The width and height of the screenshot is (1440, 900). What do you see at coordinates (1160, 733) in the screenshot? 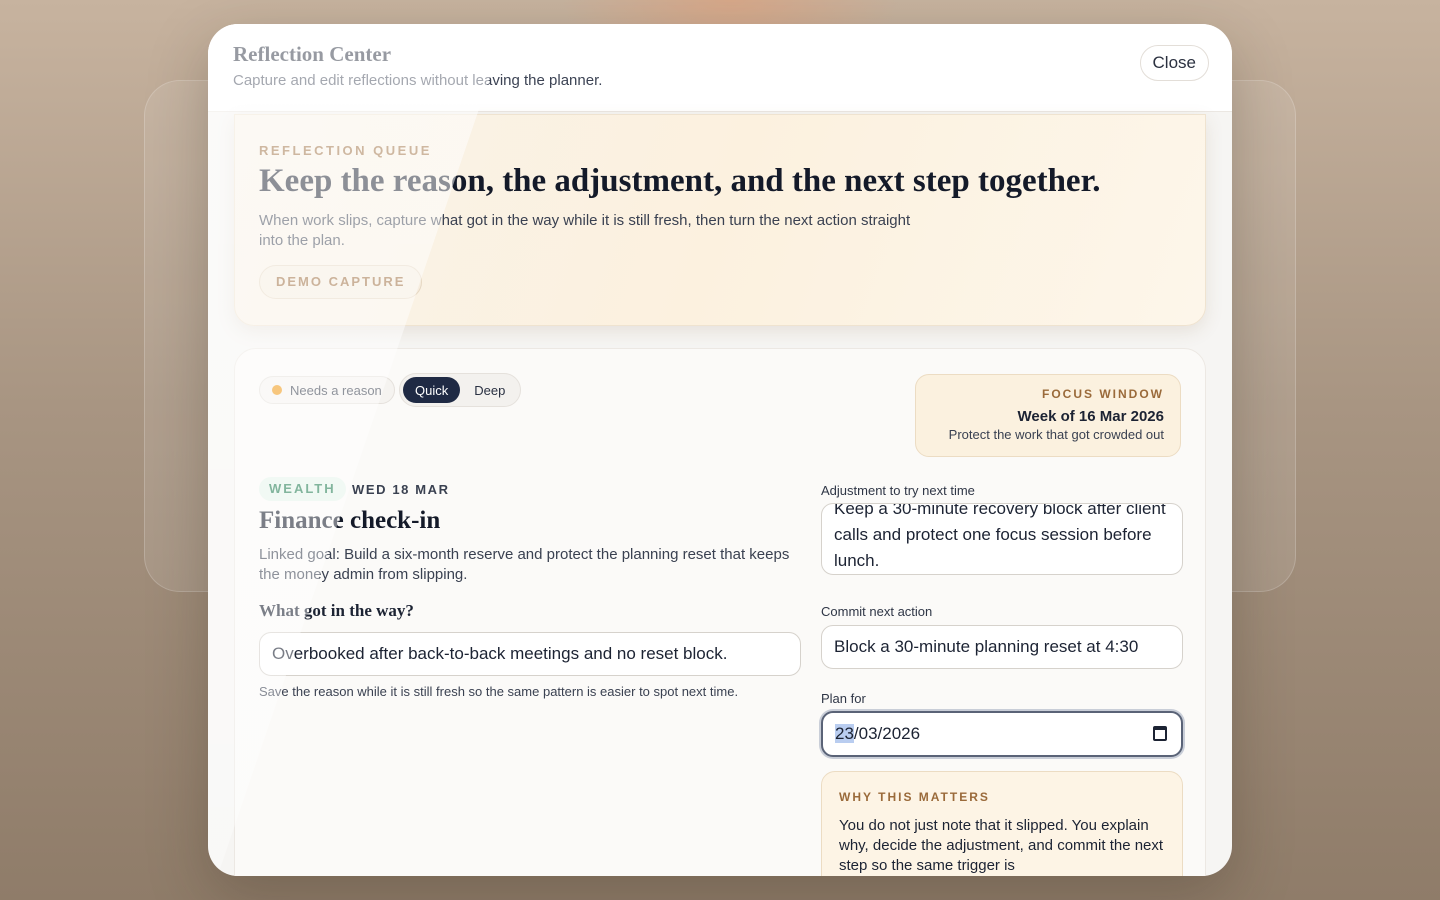
I see `calendar-icon` at bounding box center [1160, 733].